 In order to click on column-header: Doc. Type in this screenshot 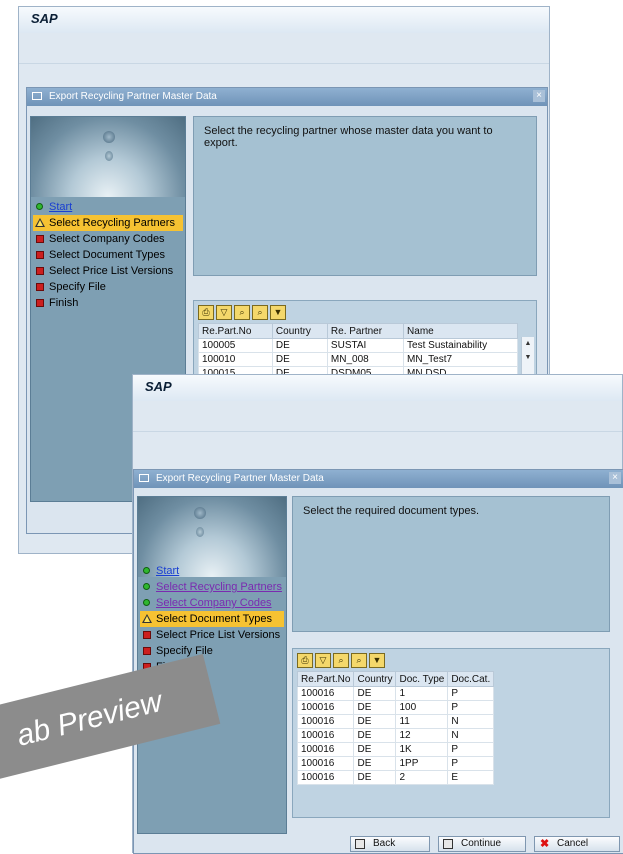, I will do `click(422, 679)`.